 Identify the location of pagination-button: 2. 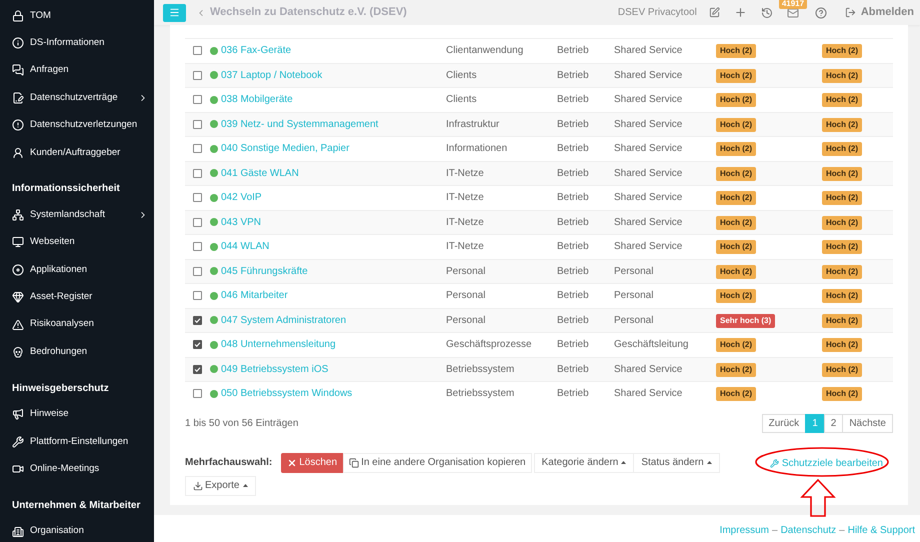
(834, 423).